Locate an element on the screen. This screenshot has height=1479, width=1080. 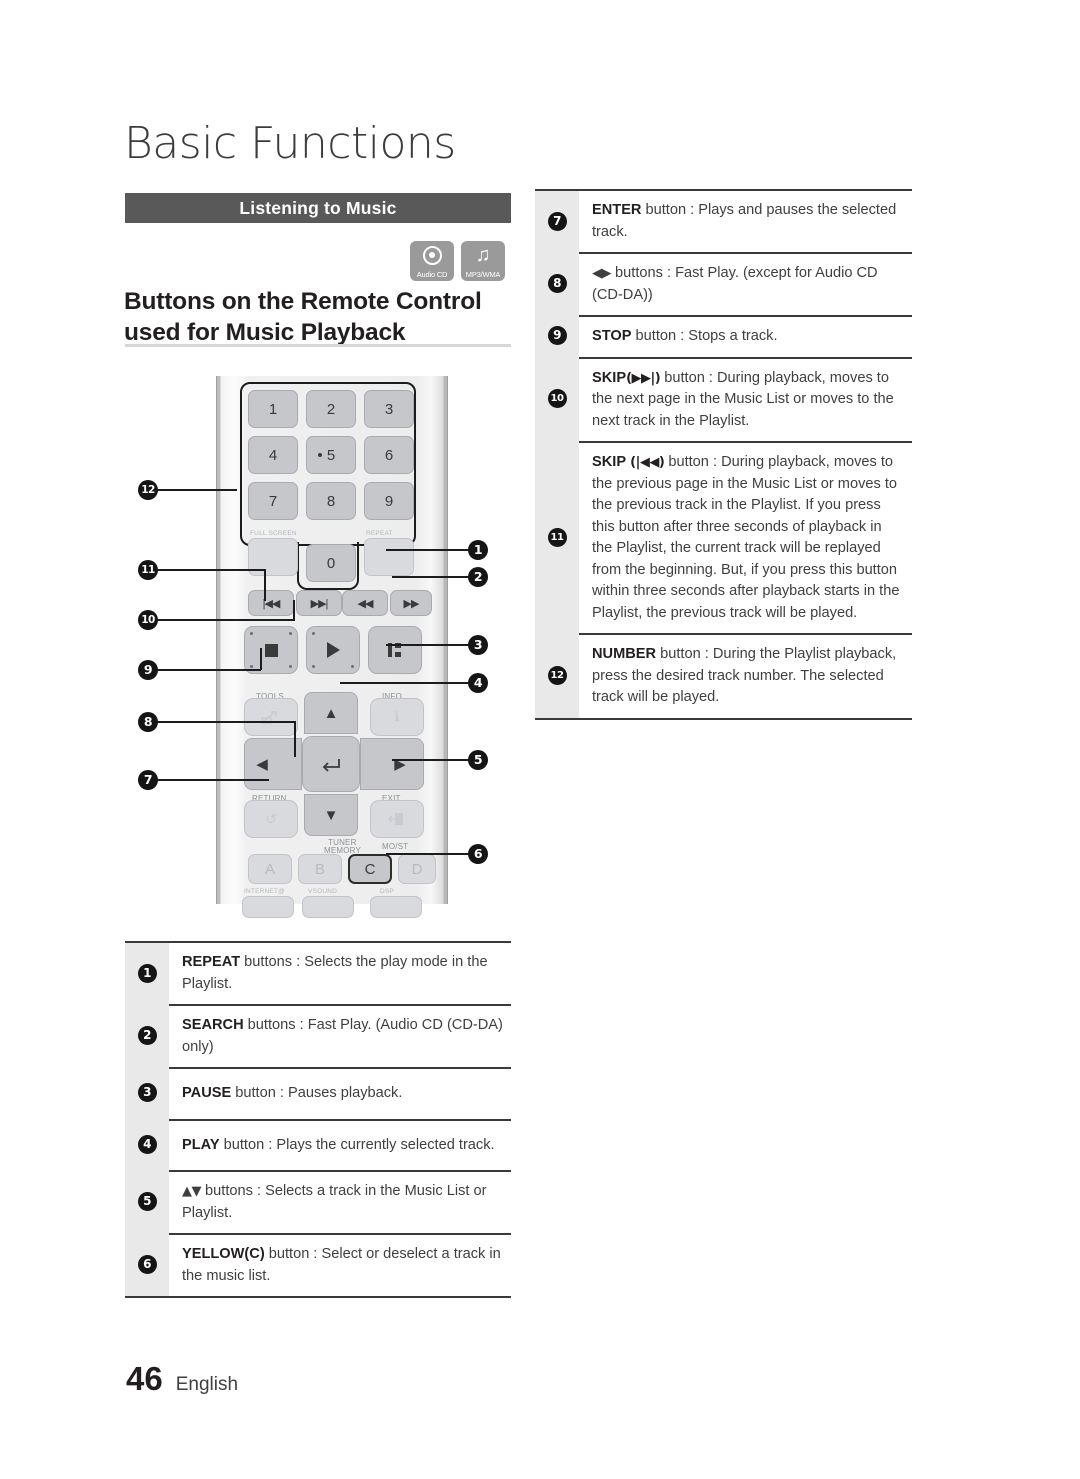
row-bold-term: PAUSE is located at coordinates (207, 1093).